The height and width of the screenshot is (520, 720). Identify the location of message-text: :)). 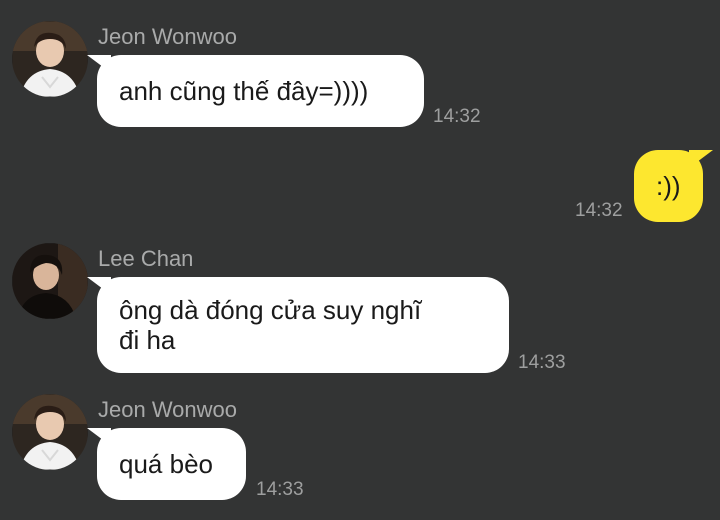
(668, 186).